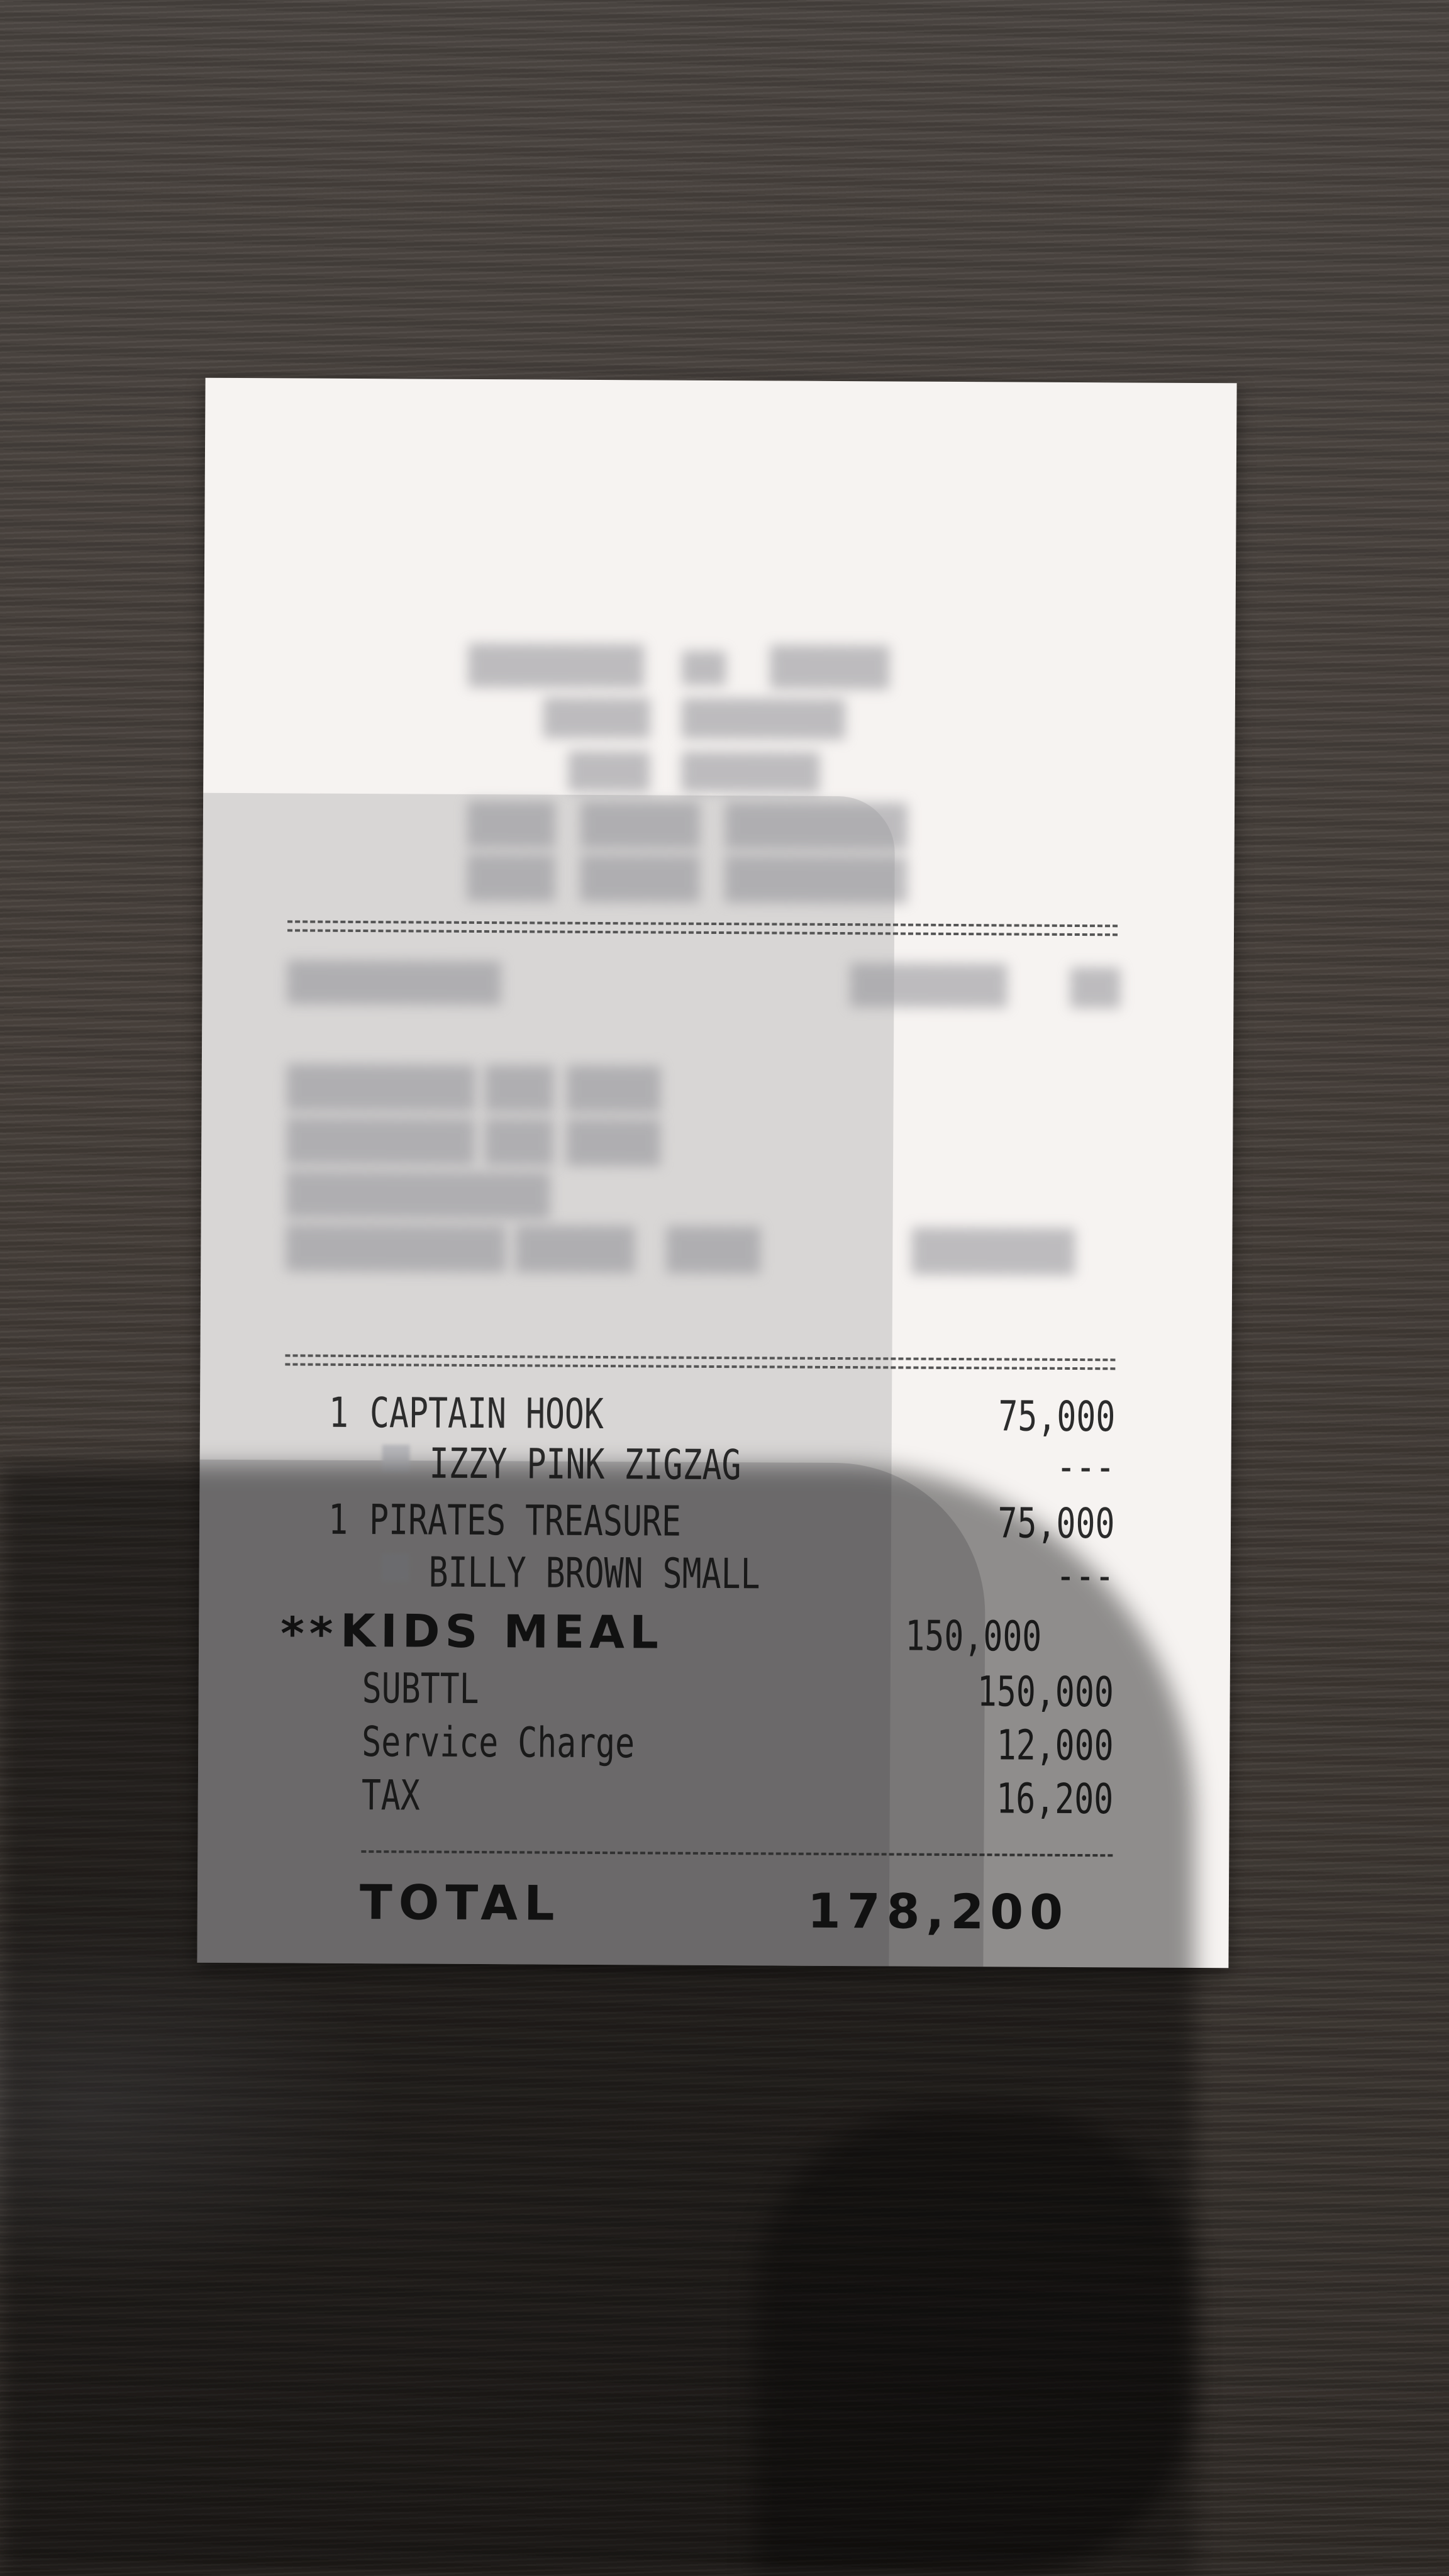 This screenshot has width=1449, height=2576. What do you see at coordinates (702, 928) in the screenshot?
I see `double-divider-top` at bounding box center [702, 928].